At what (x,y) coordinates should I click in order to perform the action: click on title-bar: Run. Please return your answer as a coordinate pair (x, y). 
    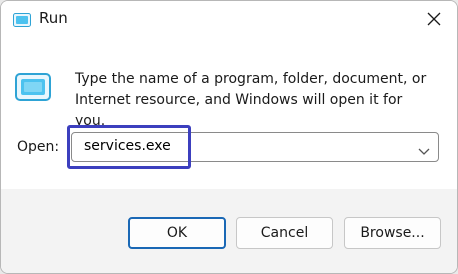
    Looking at the image, I should click on (229, 20).